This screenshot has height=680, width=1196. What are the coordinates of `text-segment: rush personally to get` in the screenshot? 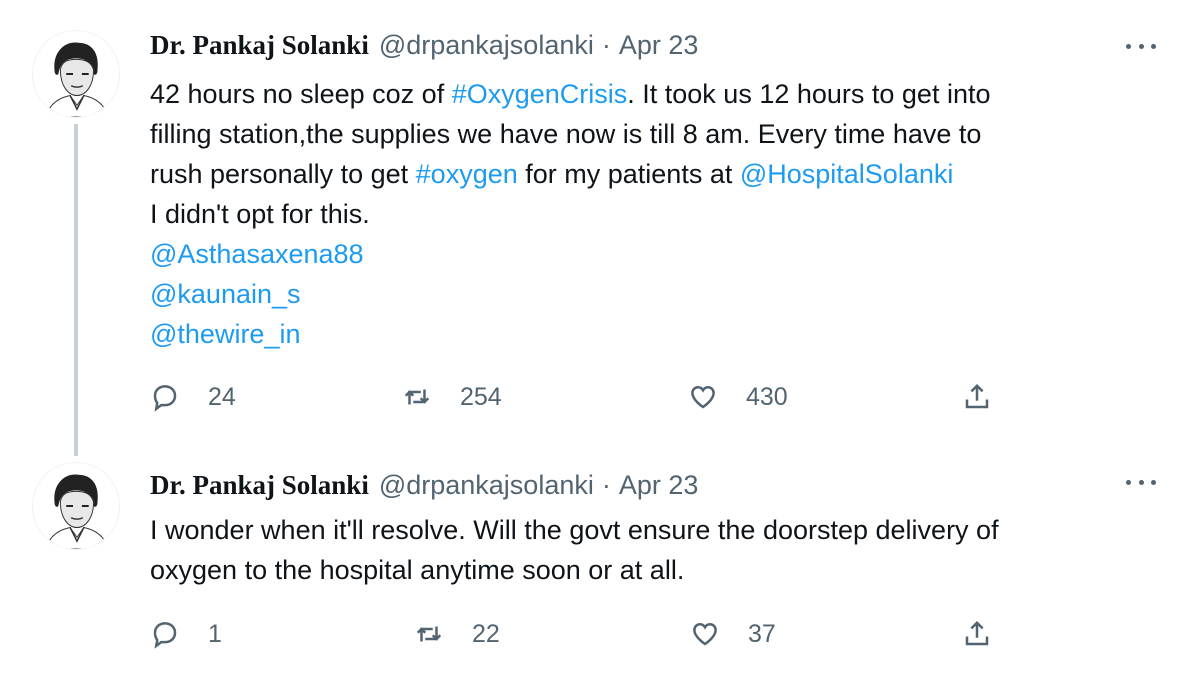 It's located at (283, 174).